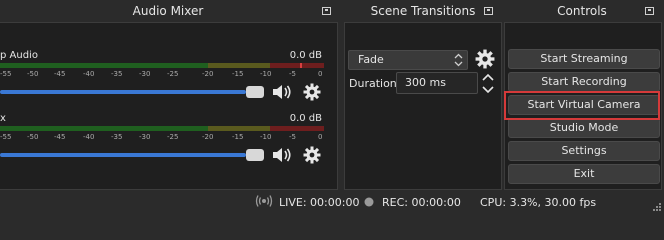 This screenshot has height=240, width=664. Describe the element at coordinates (584, 174) in the screenshot. I see `exit-button: Exit` at that location.